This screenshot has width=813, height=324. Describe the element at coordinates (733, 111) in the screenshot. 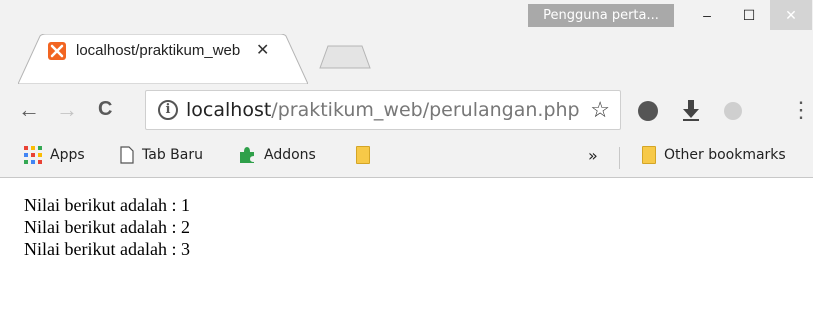

I see `globe-extension-icon` at that location.